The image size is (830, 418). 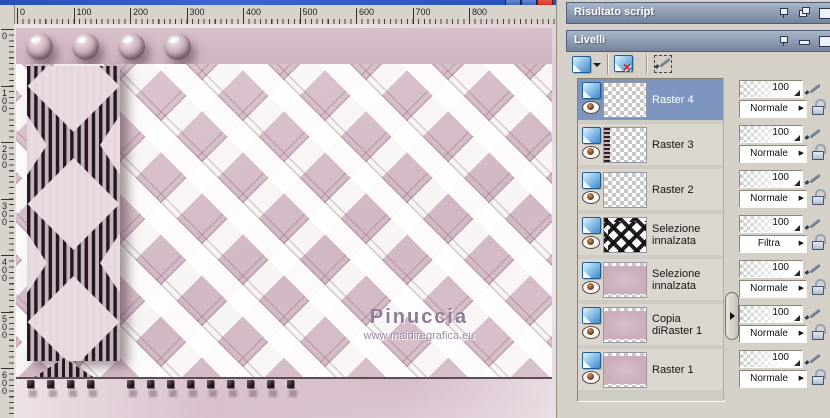 What do you see at coordinates (651, 99) in the screenshot?
I see `layer-row-raster-4: Raster 4` at bounding box center [651, 99].